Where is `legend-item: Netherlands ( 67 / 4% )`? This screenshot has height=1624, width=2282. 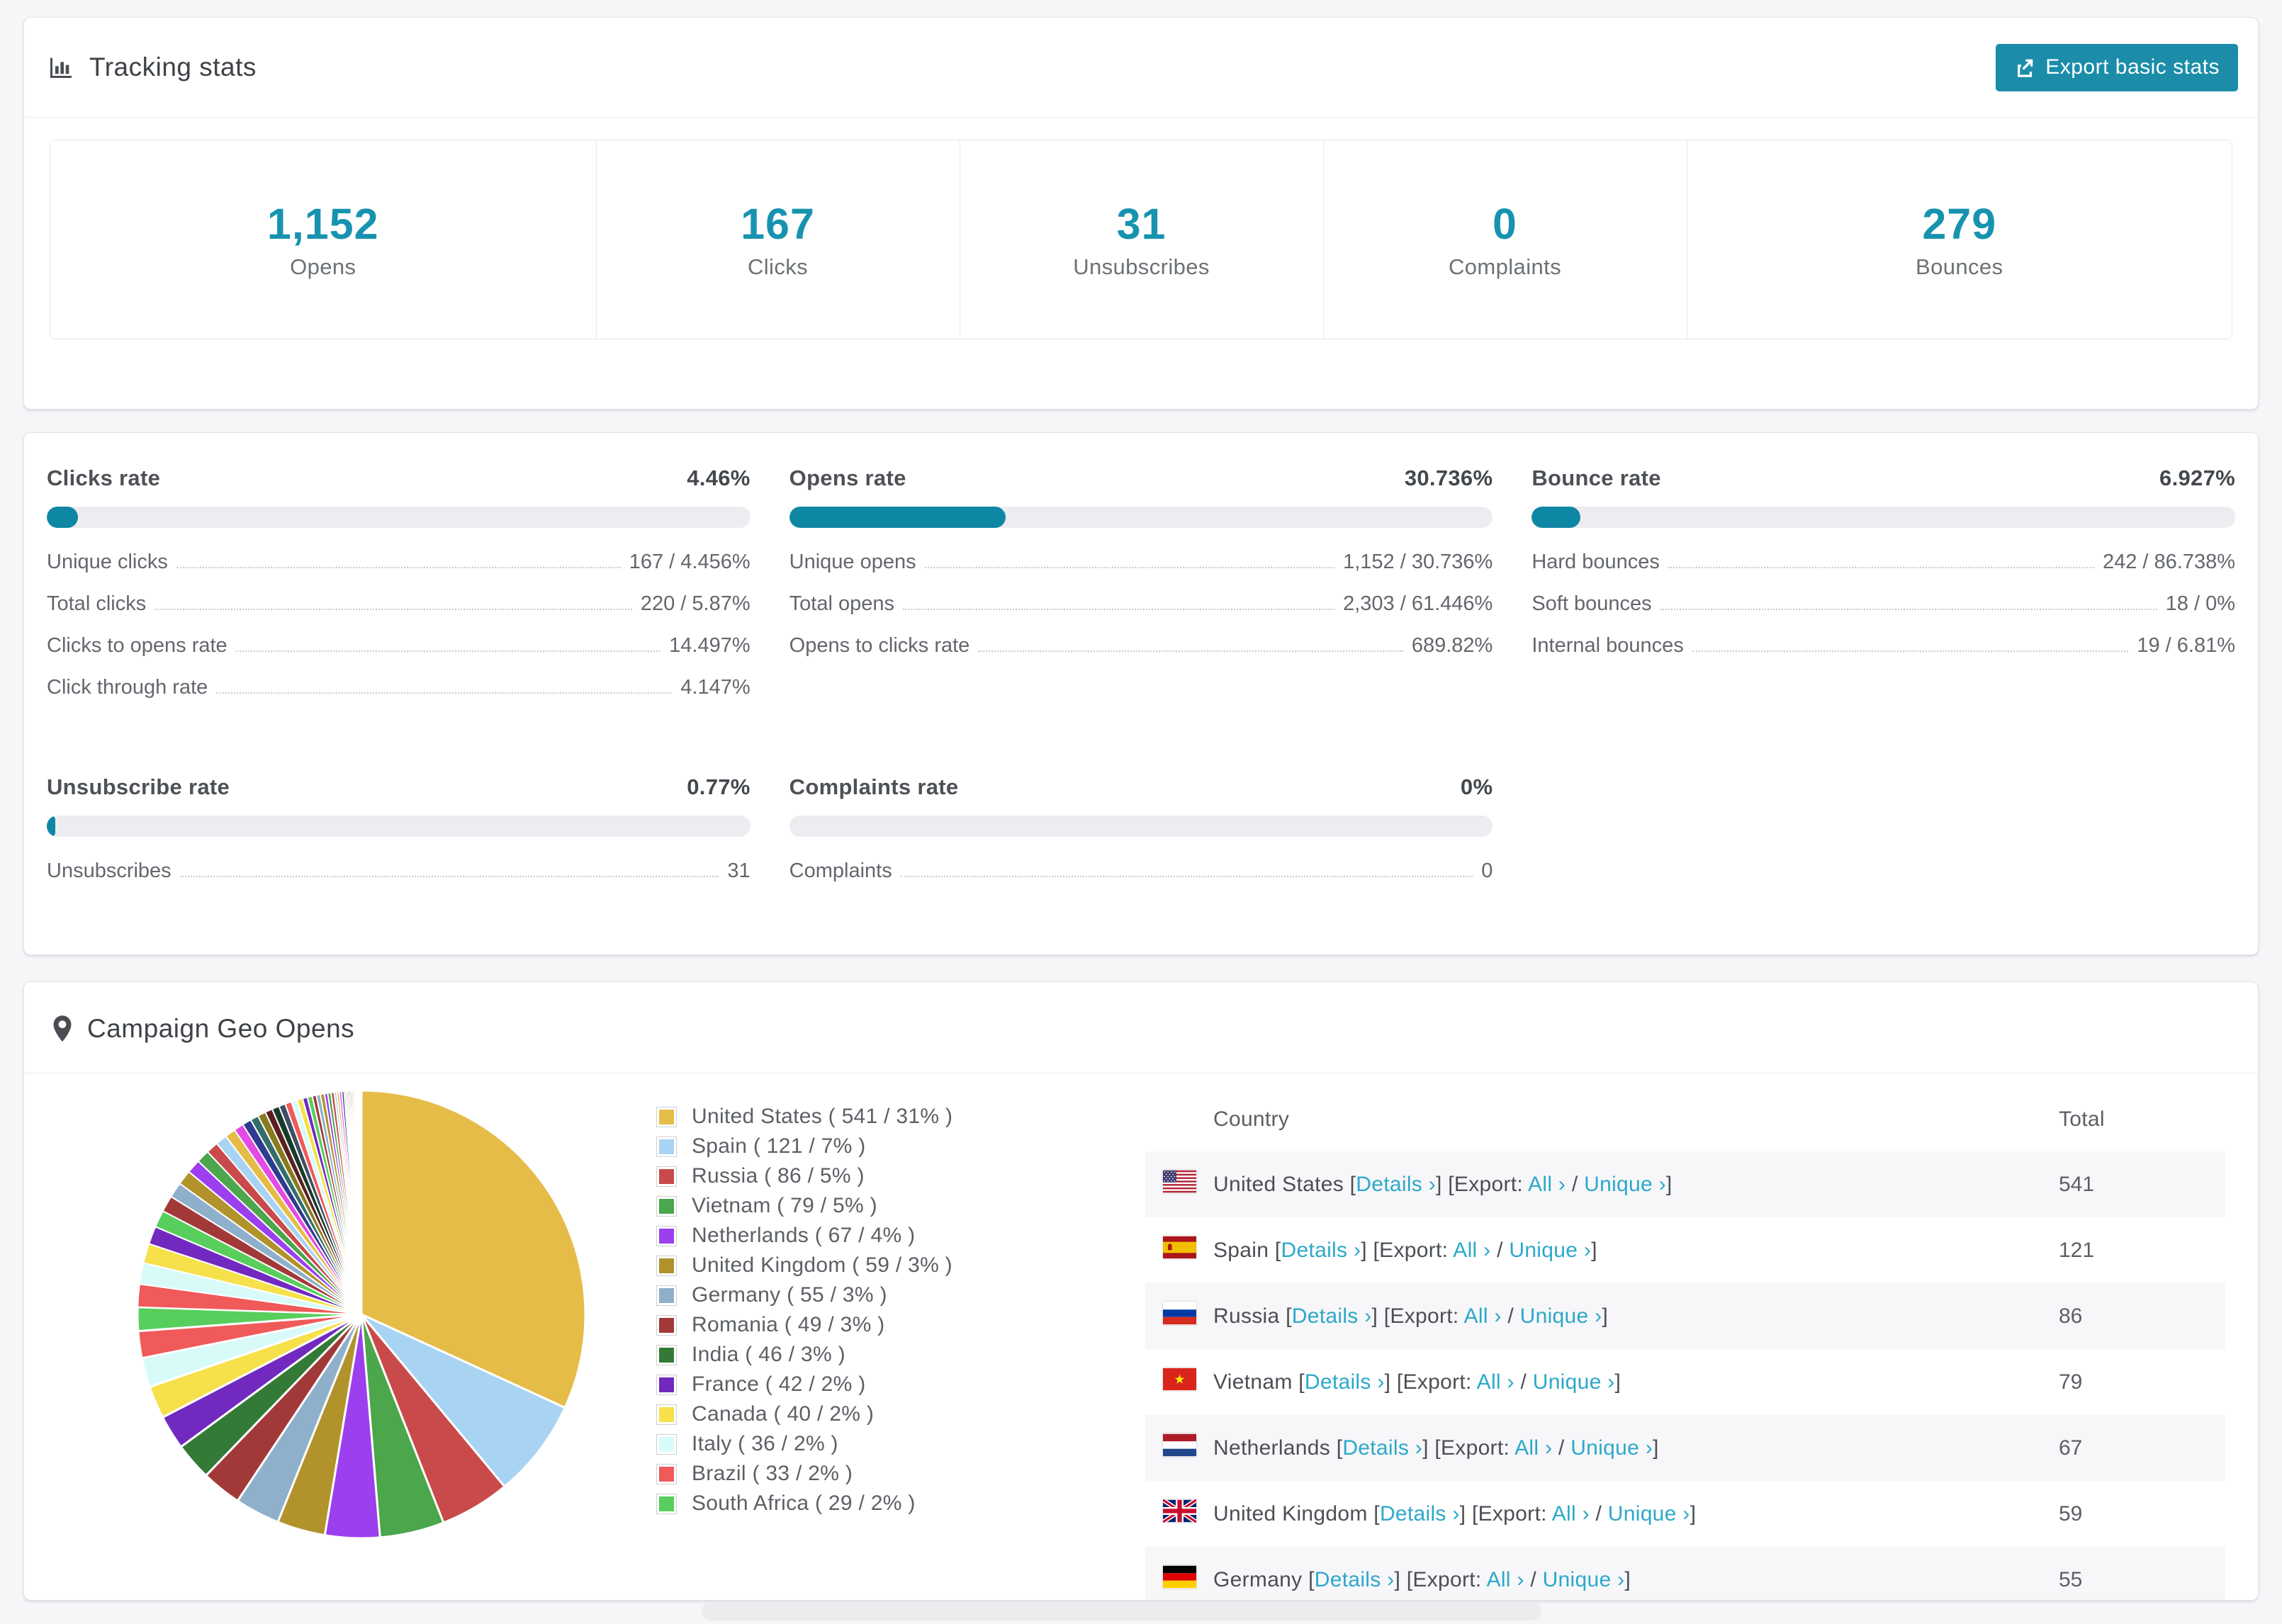 legend-item: Netherlands ( 67 / 4% ) is located at coordinates (869, 1236).